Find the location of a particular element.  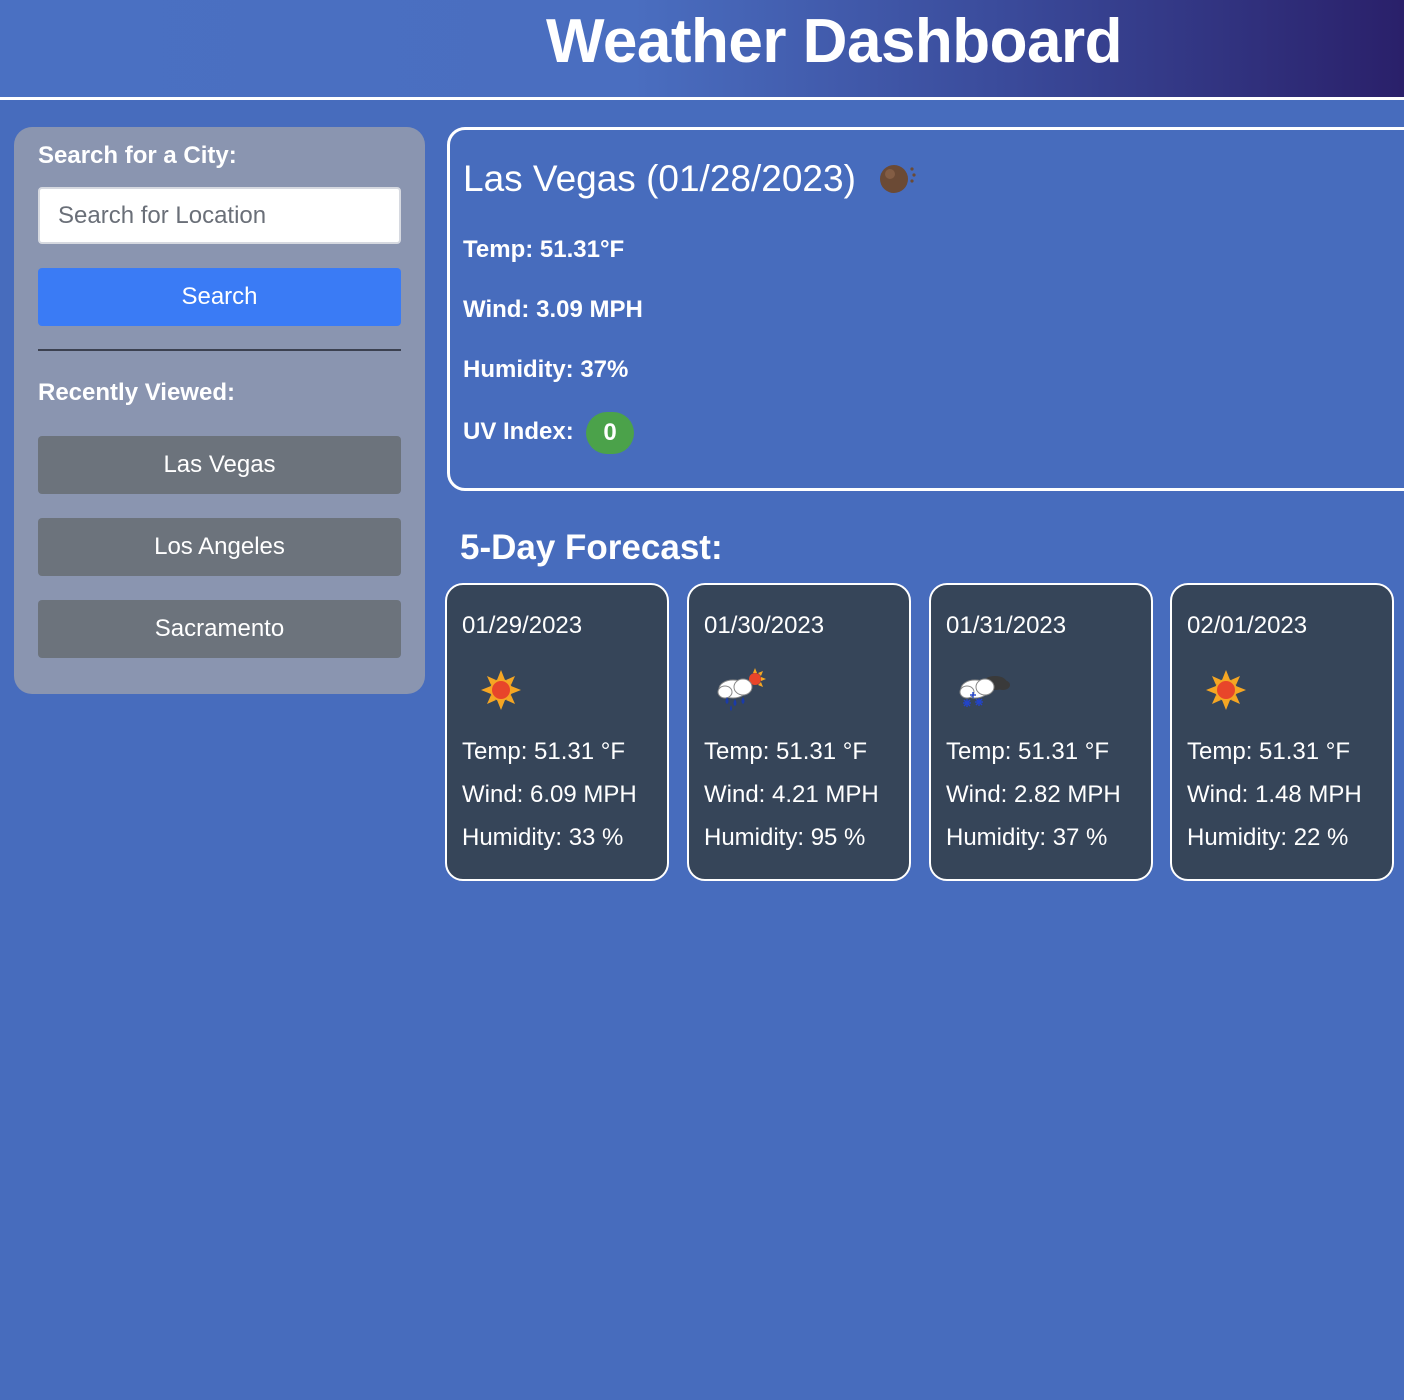

current-wind: Wind: 3.09 MPH is located at coordinates (553, 309).